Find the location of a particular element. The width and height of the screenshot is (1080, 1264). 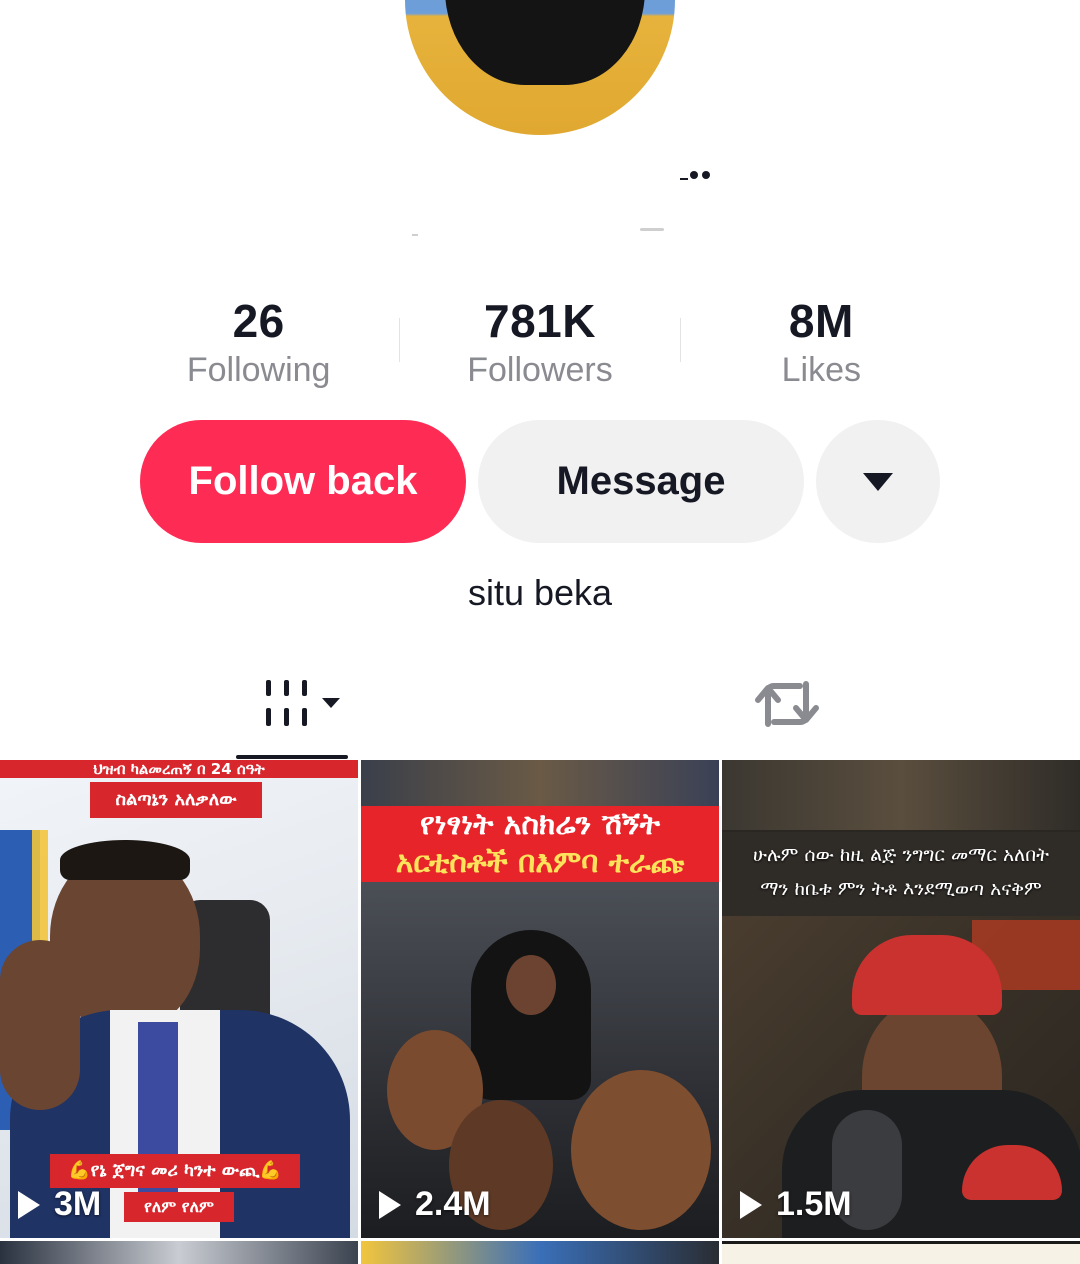

stat-value: 781K is located at coordinates (540, 321).